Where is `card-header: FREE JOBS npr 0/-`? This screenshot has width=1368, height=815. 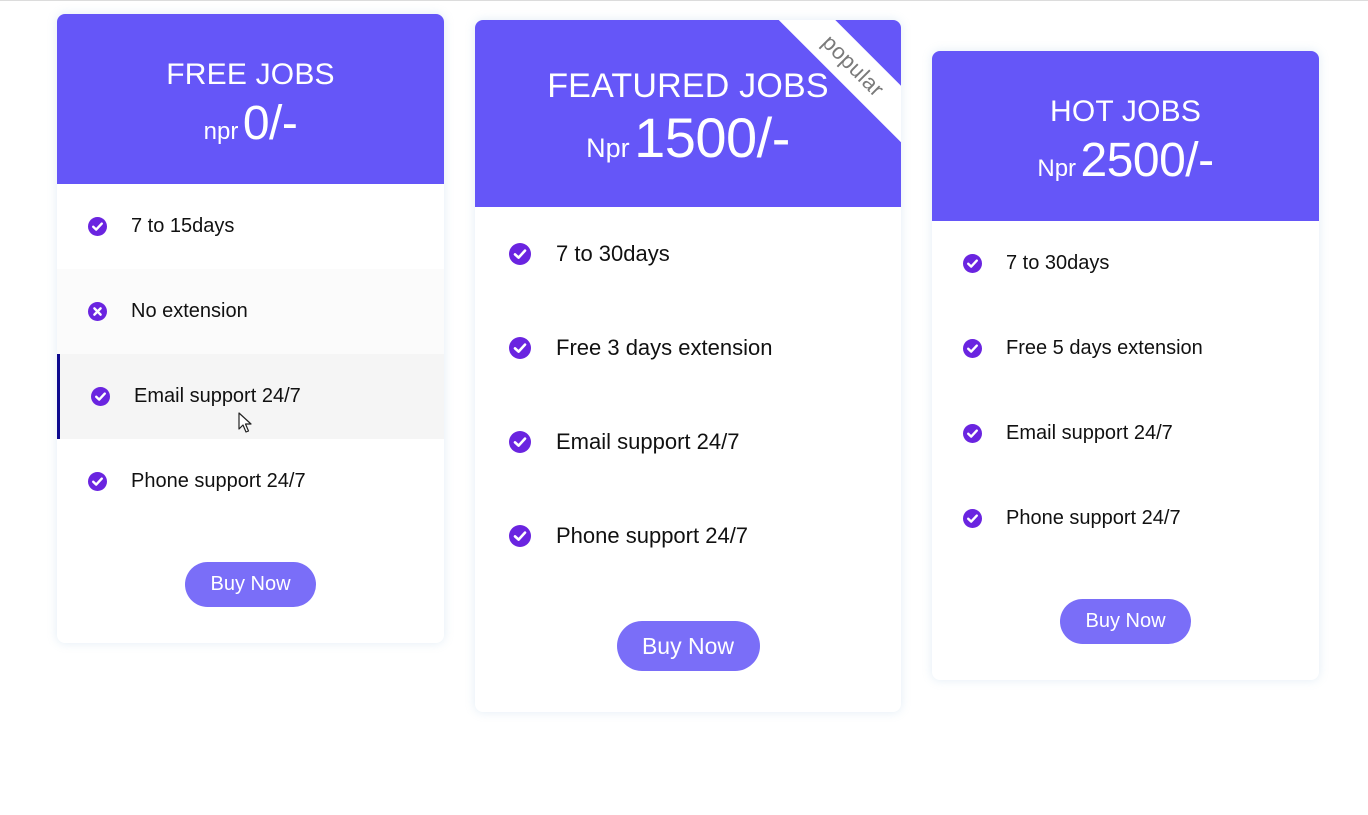 card-header: FREE JOBS npr 0/- is located at coordinates (250, 99).